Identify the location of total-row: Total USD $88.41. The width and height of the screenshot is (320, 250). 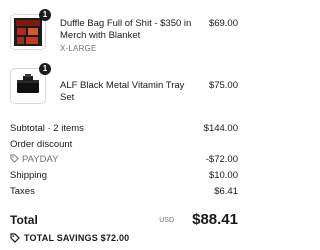
(124, 220).